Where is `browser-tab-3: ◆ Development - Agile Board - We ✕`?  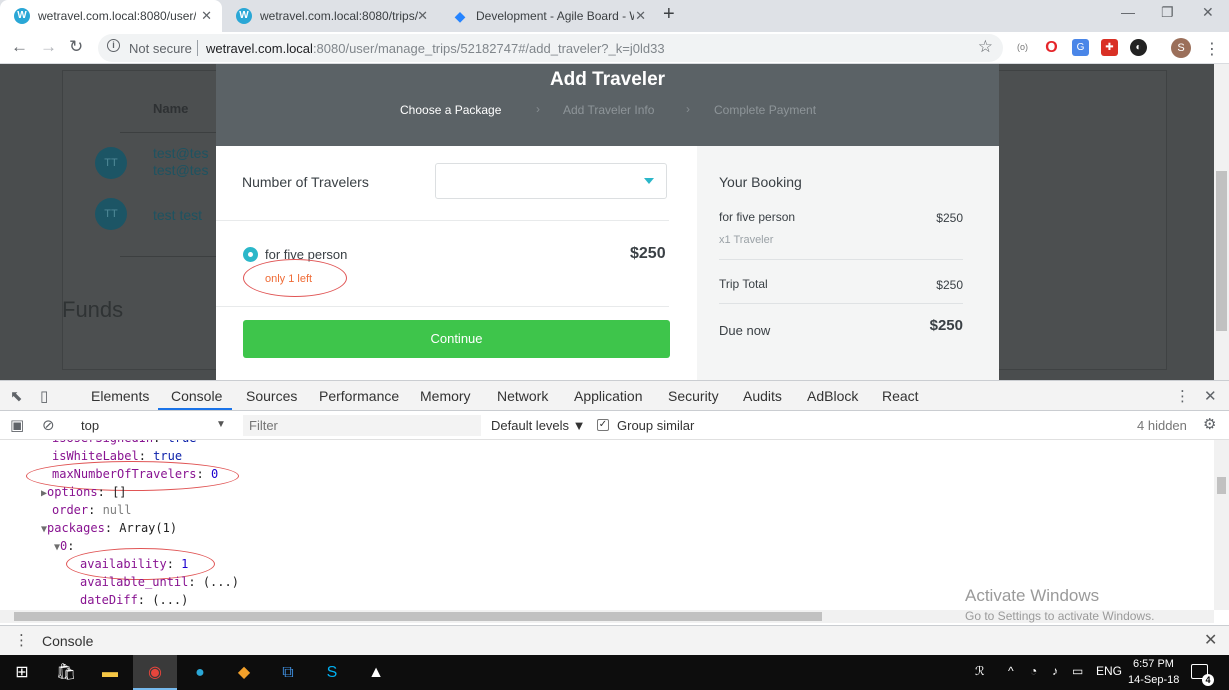
browser-tab-3: ◆ Development - Agile Board - We ✕ is located at coordinates (547, 16).